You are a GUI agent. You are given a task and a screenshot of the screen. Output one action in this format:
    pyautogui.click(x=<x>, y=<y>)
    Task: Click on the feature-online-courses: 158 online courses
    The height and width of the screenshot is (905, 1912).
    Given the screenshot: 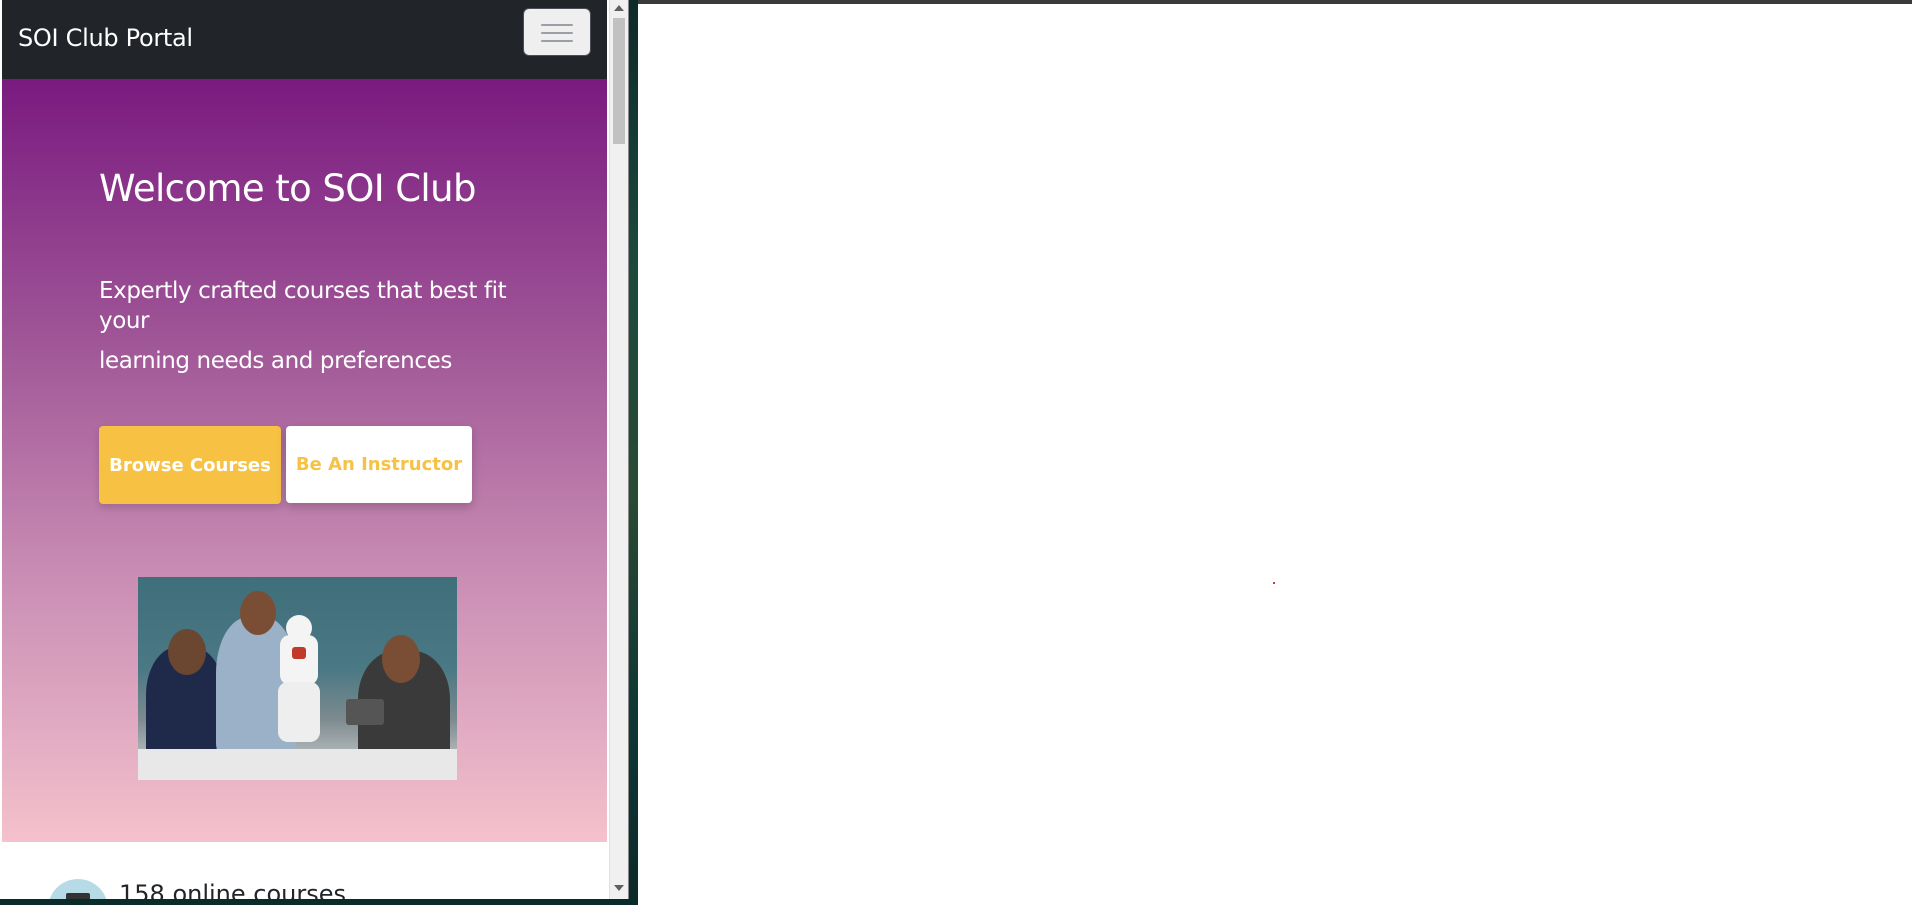 What is the action you would take?
    pyautogui.click(x=233, y=889)
    